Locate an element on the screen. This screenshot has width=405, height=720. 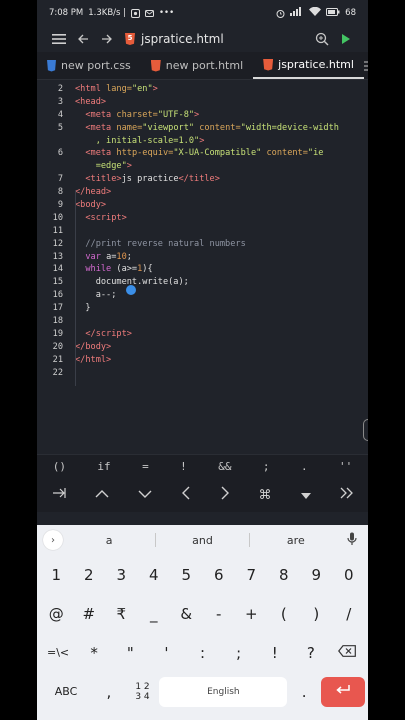
key-1: 1 is located at coordinates (56, 575).